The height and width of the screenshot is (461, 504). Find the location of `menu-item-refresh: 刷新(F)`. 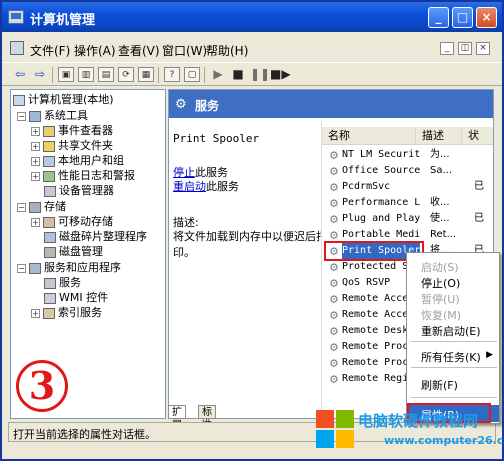

menu-item-refresh: 刷新(F) is located at coordinates (439, 385).